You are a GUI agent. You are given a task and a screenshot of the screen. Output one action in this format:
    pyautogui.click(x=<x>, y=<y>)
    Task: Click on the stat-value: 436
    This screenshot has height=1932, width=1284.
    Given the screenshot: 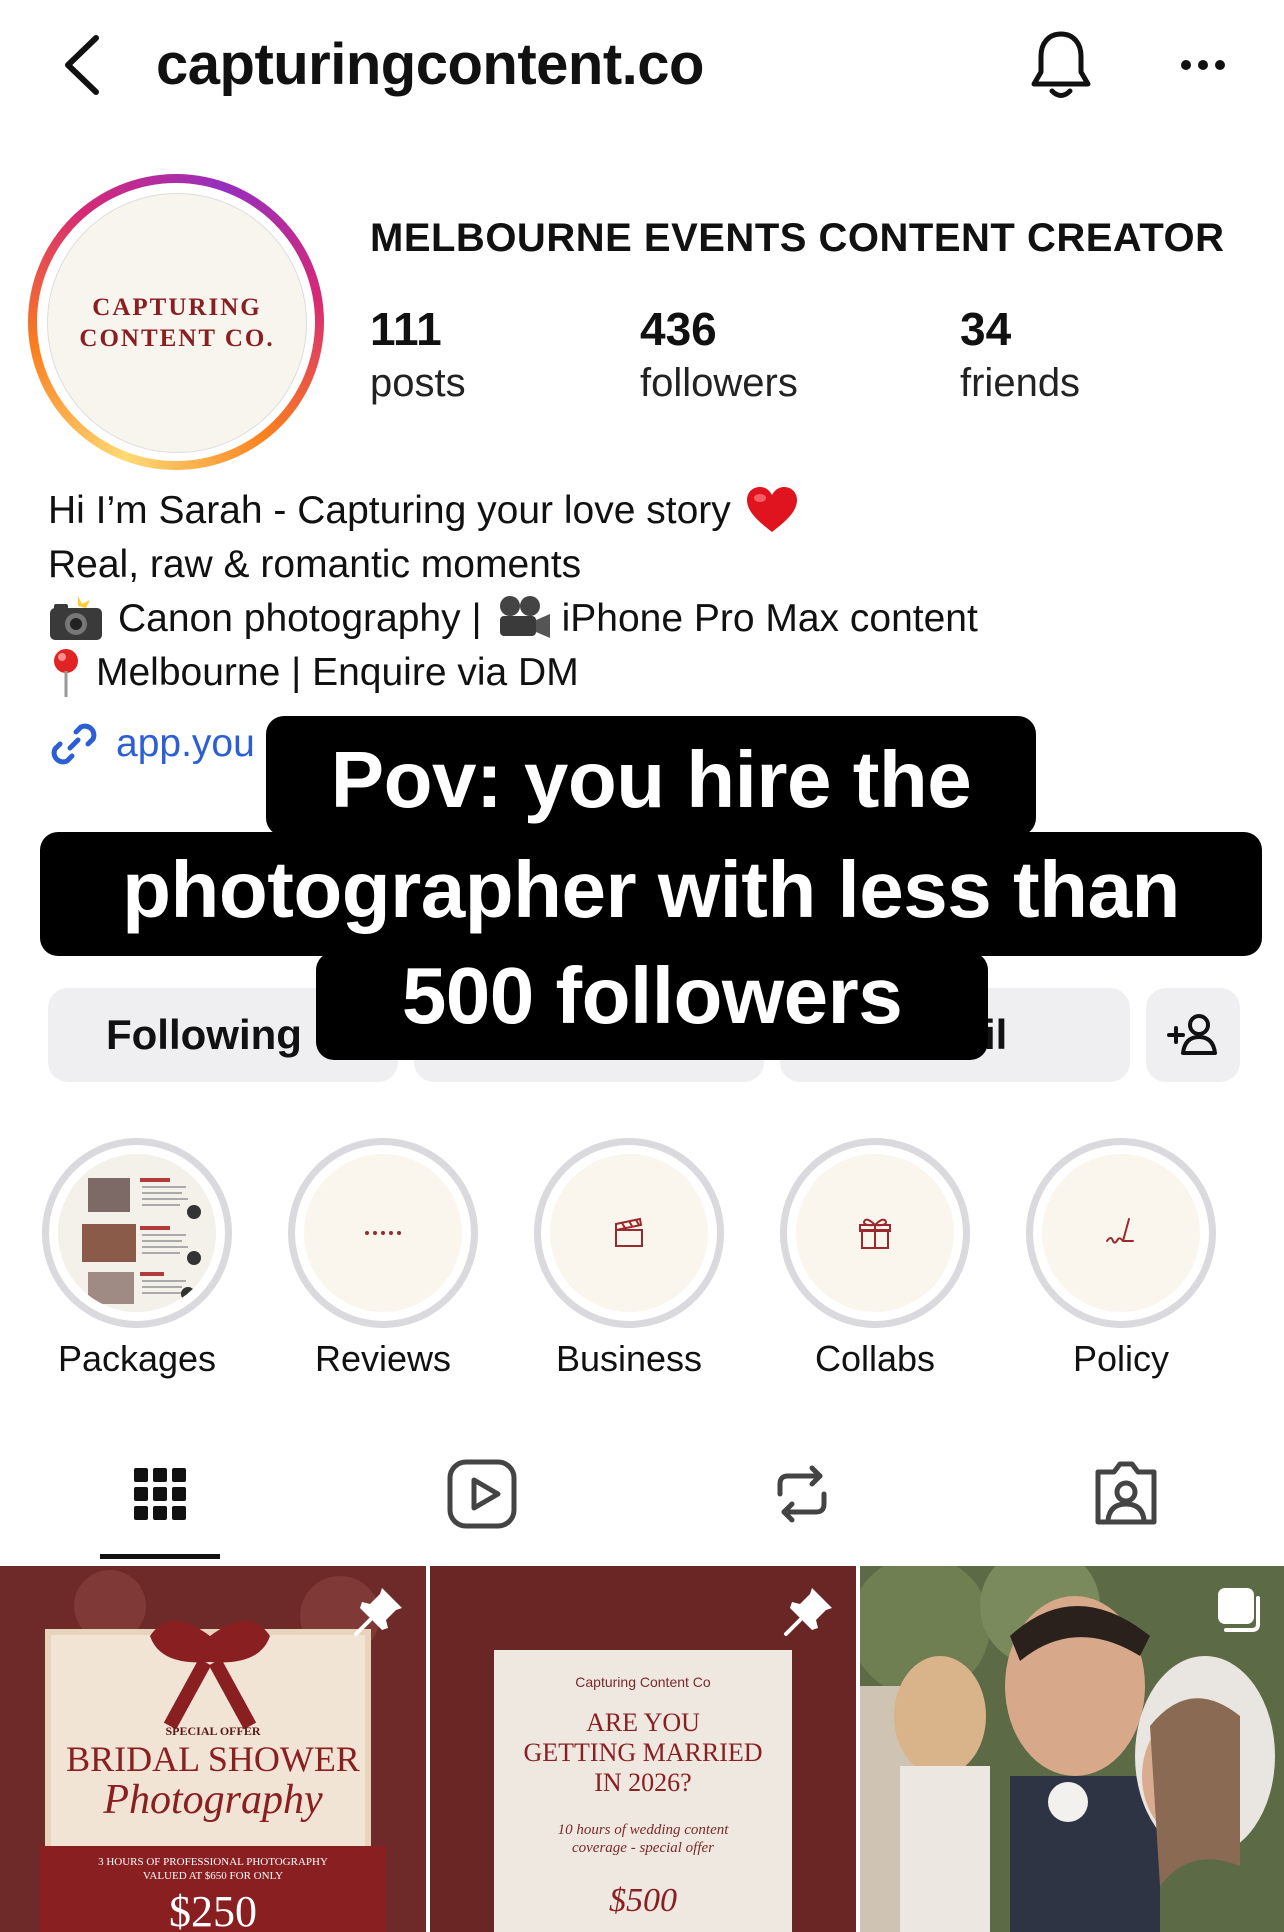 What is the action you would take?
    pyautogui.click(x=678, y=329)
    